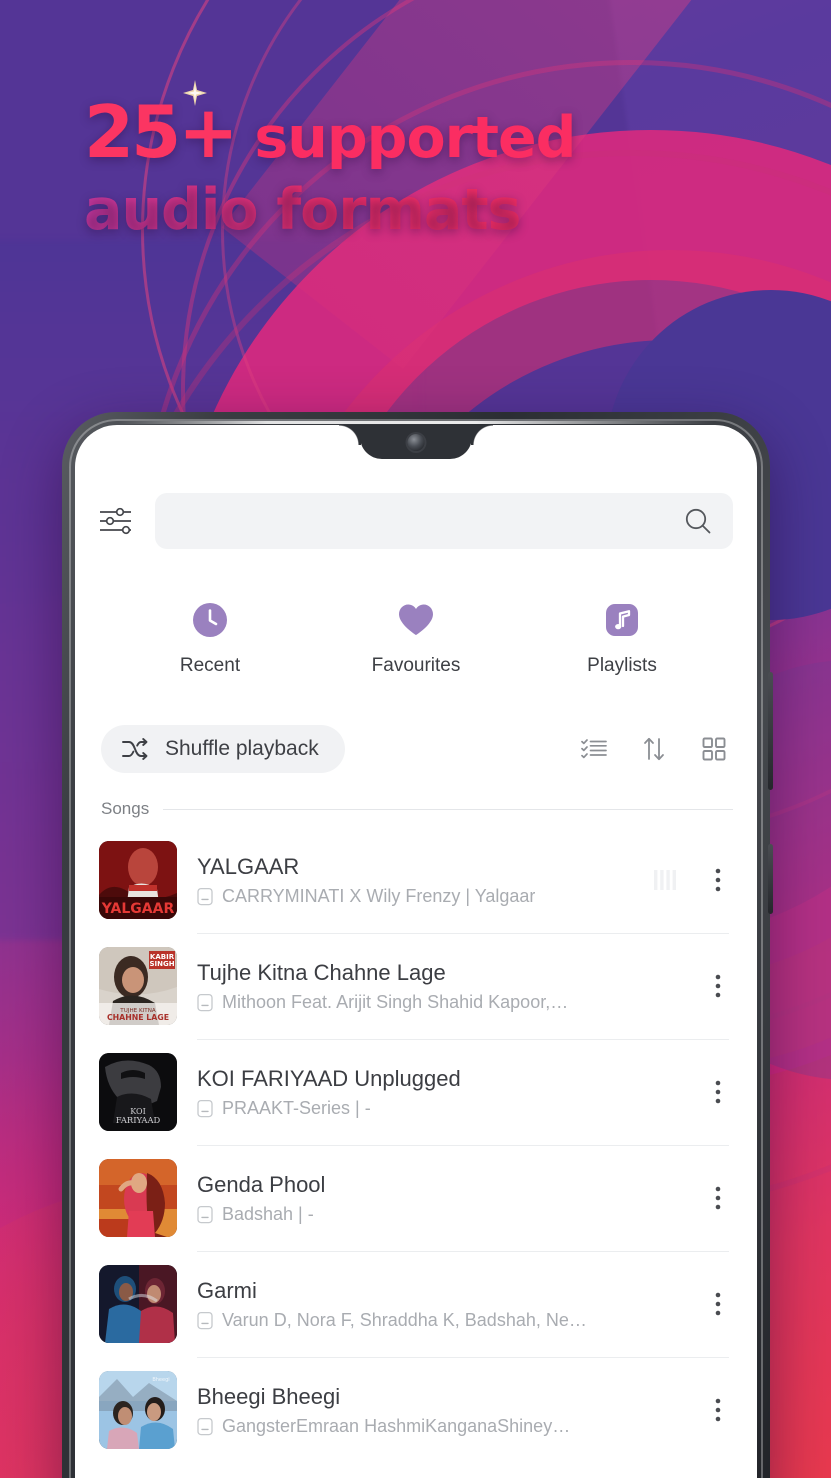  Describe the element at coordinates (261, 1184) in the screenshot. I see `song-title: Genda Phool` at that location.